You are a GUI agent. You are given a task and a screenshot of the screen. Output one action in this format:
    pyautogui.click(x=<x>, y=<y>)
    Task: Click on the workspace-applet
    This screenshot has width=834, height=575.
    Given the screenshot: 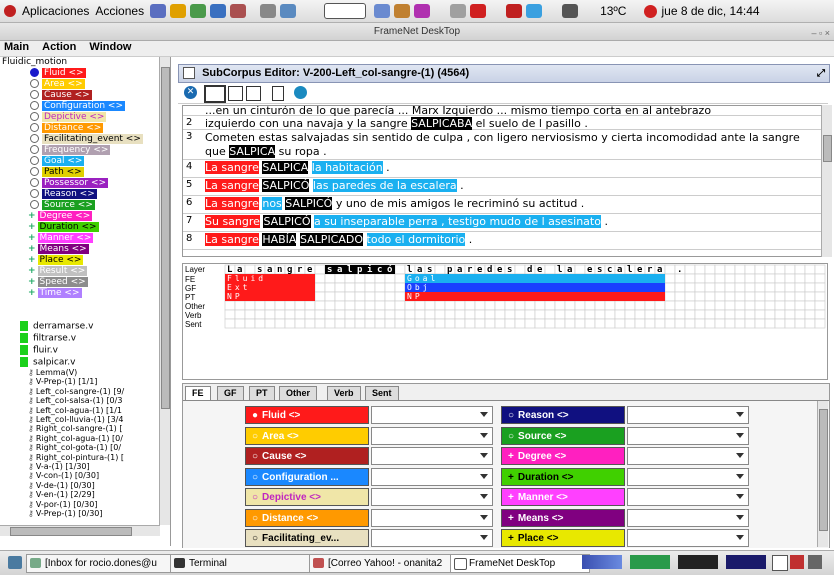 What is the action you would take?
    pyautogui.click(x=650, y=562)
    